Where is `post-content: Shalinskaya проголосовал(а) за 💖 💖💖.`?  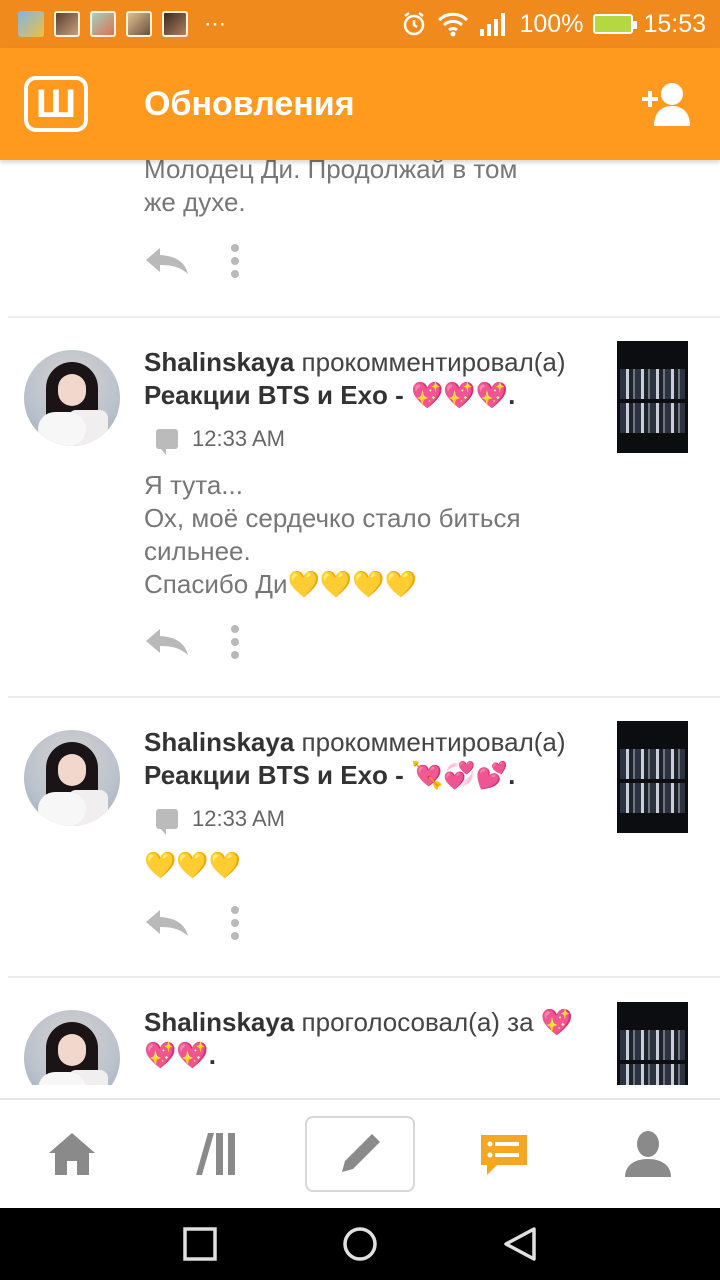
post-content: Shalinskaya проголосовал(а) за 💖 💖💖. is located at coordinates (374, 1039).